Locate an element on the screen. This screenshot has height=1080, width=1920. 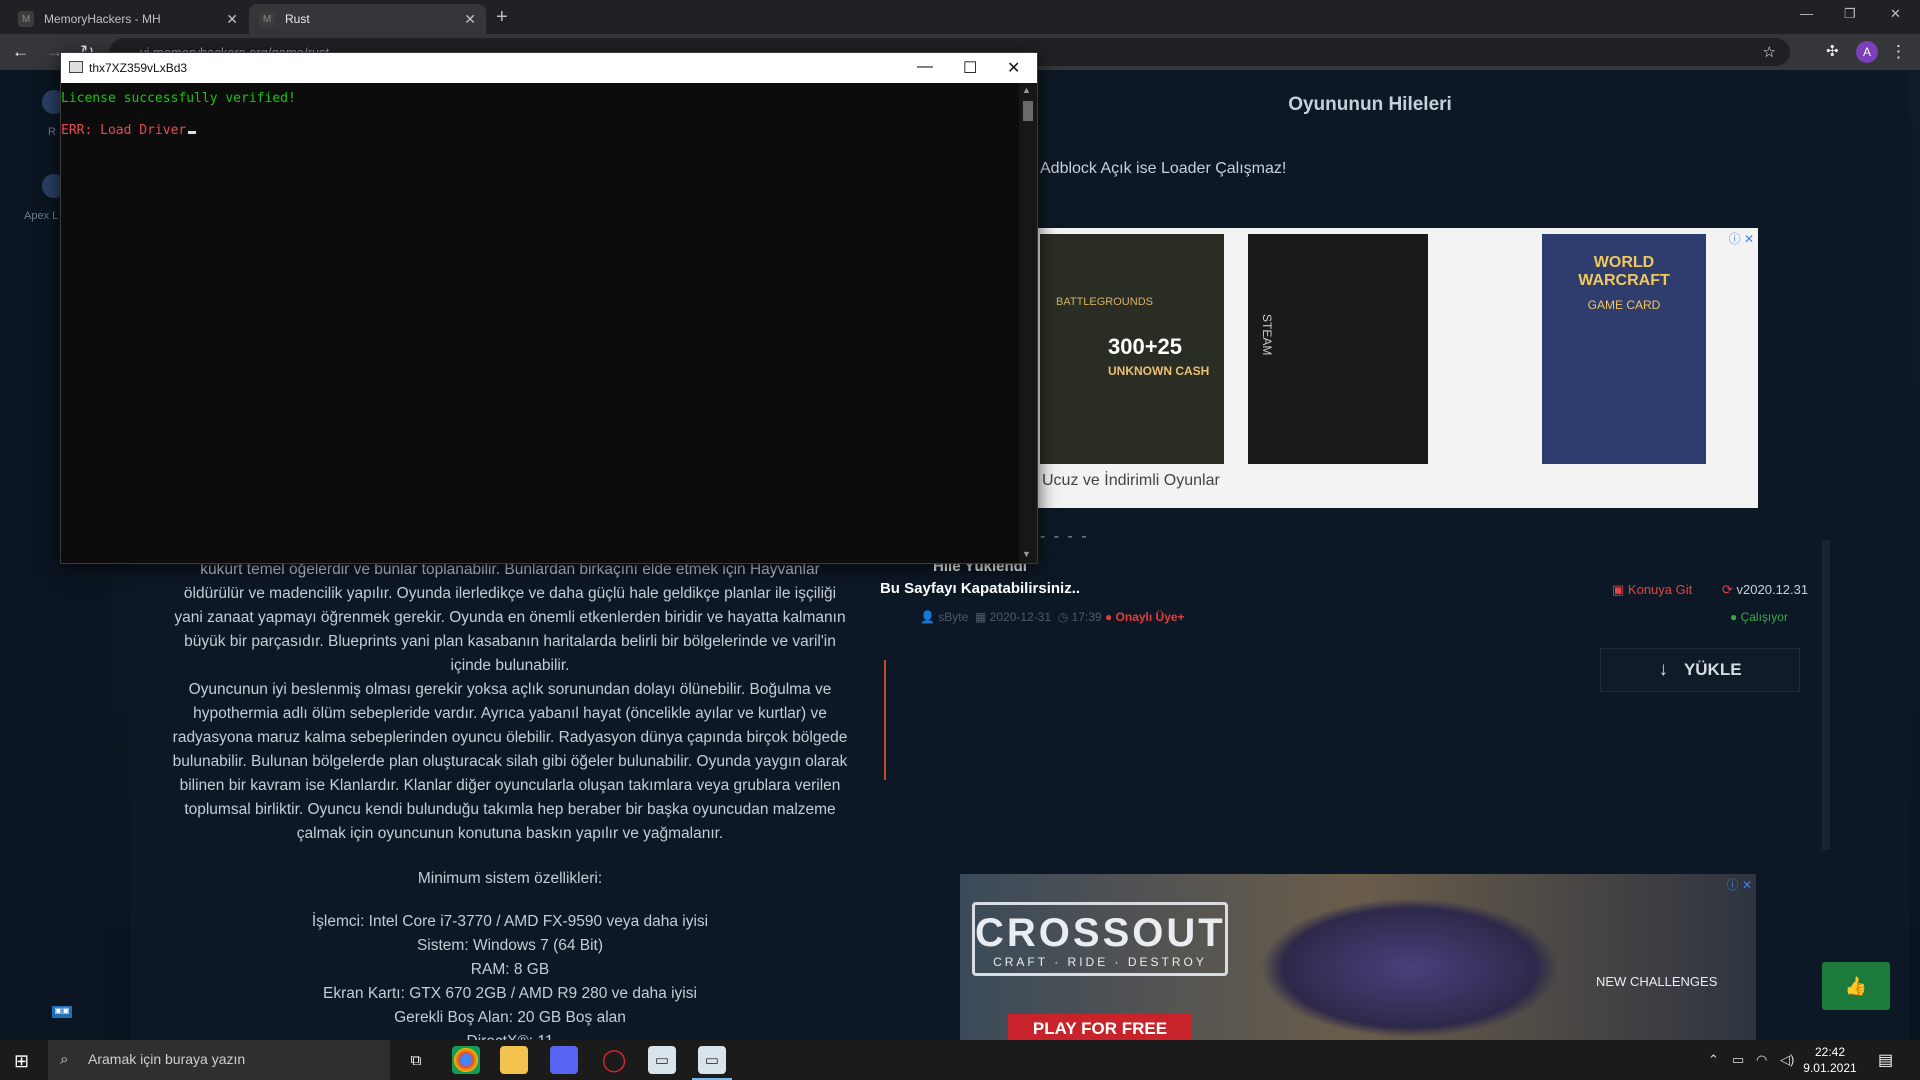
clock-date: 9.01.2021 is located at coordinates (1830, 1068).